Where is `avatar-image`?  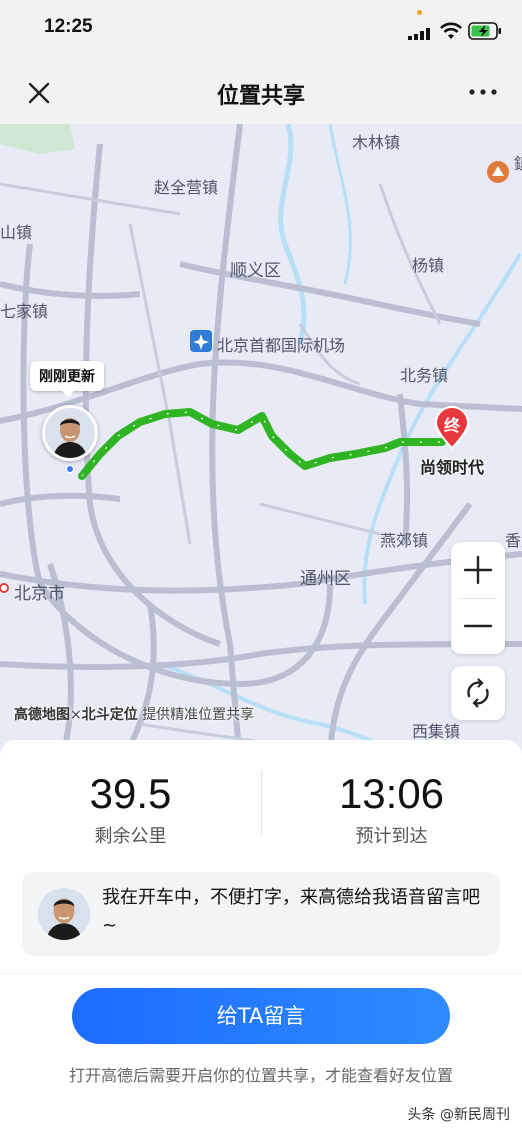
avatar-image is located at coordinates (70, 433).